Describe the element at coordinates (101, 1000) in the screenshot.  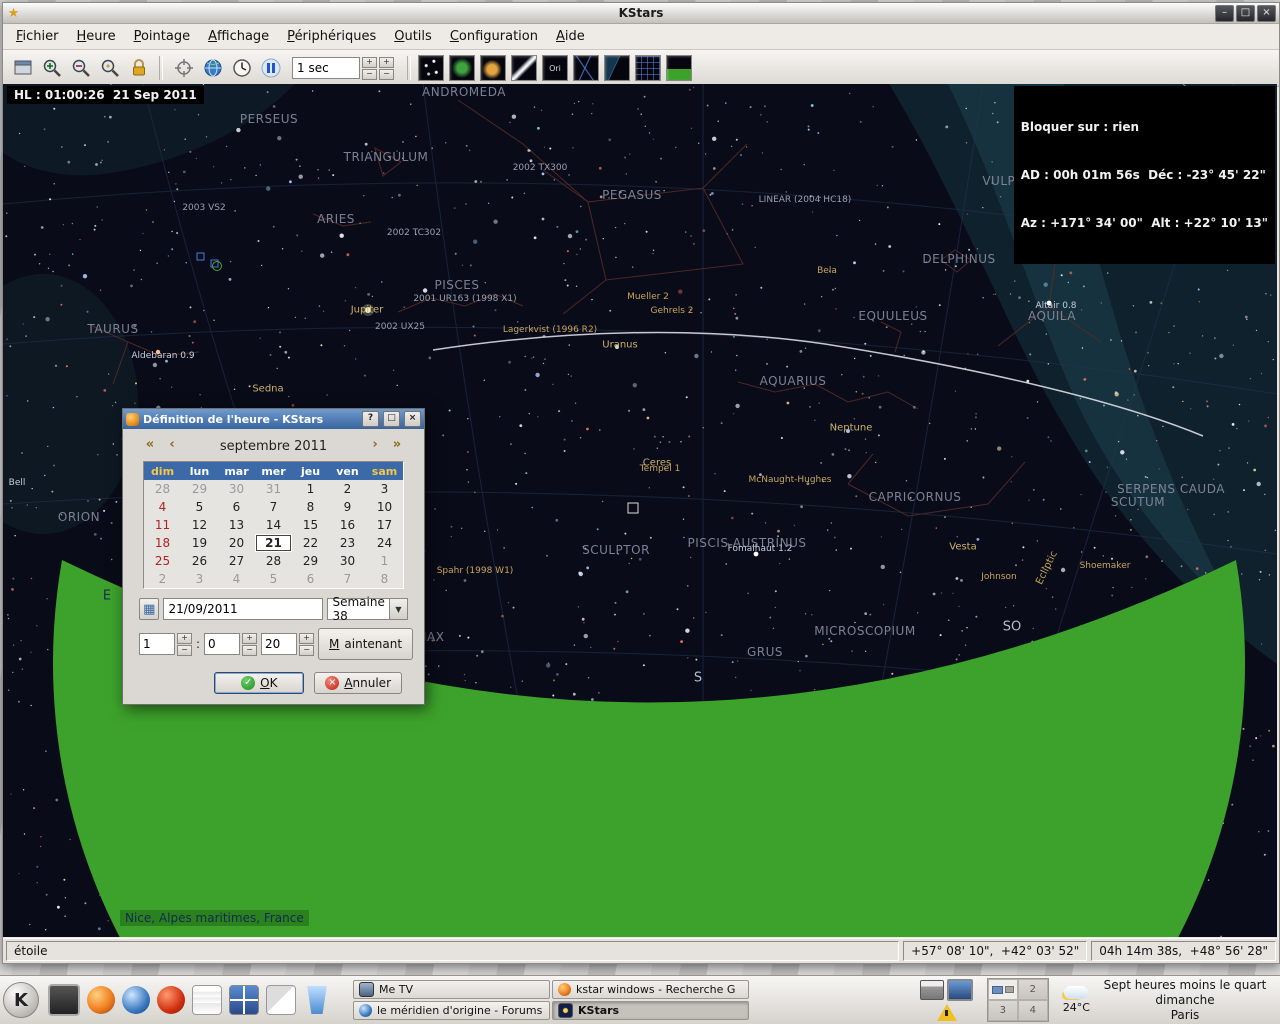
I see `firefox-icon` at that location.